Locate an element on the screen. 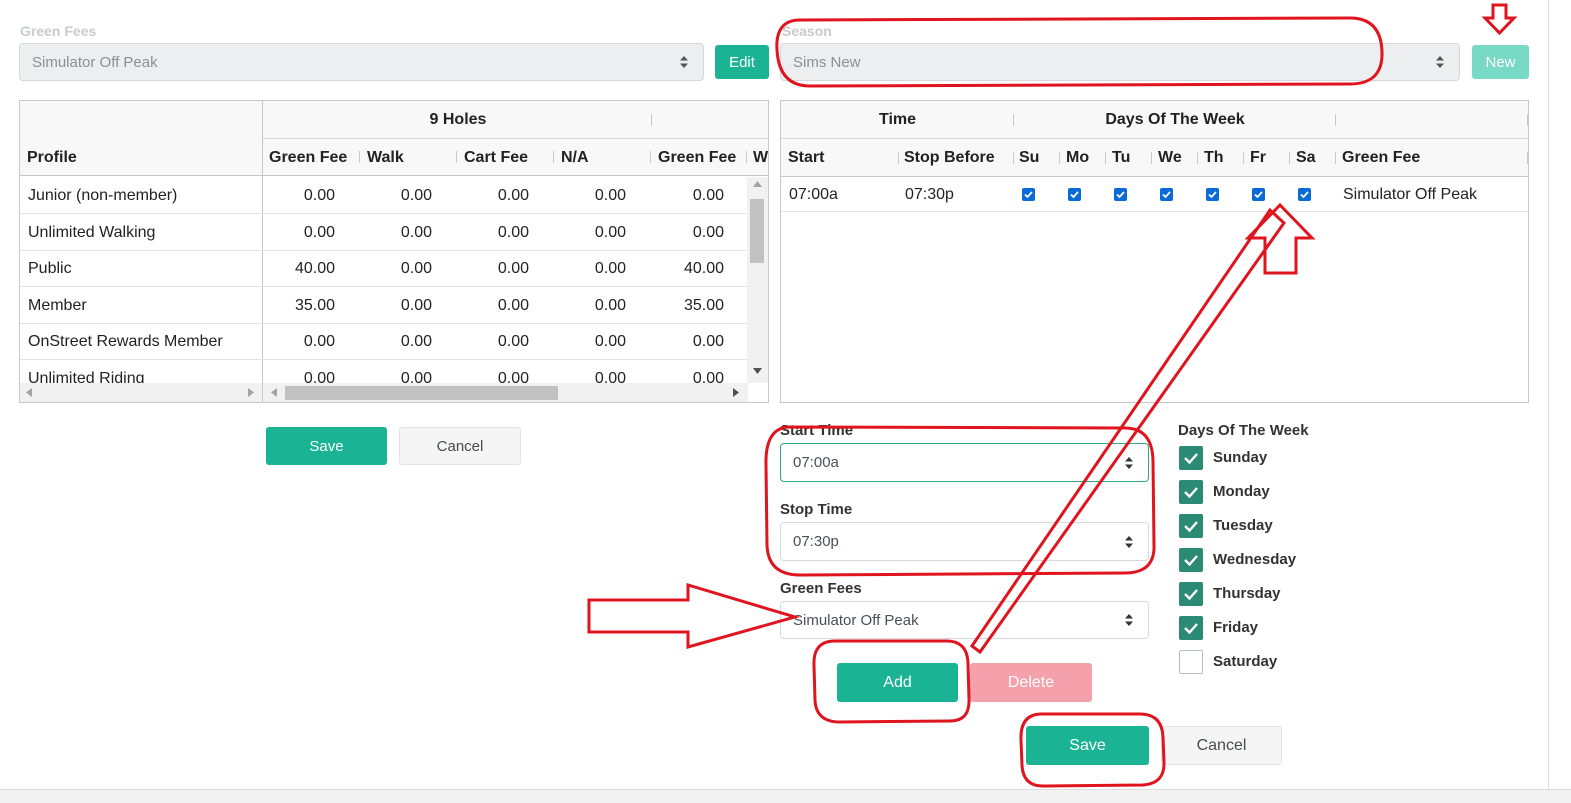 The width and height of the screenshot is (1571, 803). tuesday-label: Tuesday is located at coordinates (1243, 525).